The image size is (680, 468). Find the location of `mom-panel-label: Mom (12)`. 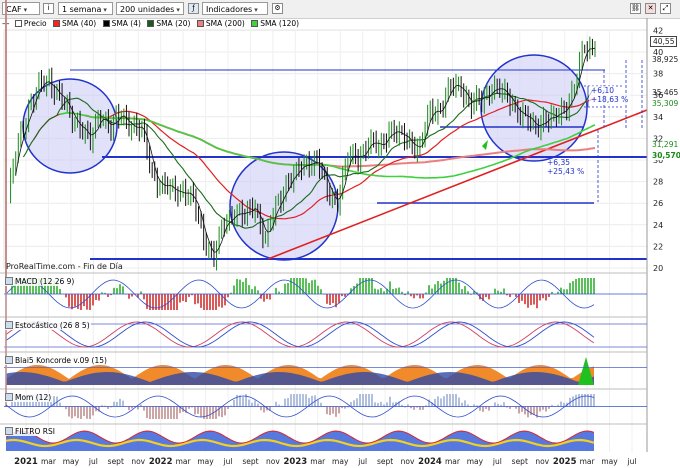

mom-panel-label: Mom (12) is located at coordinates (28, 397).